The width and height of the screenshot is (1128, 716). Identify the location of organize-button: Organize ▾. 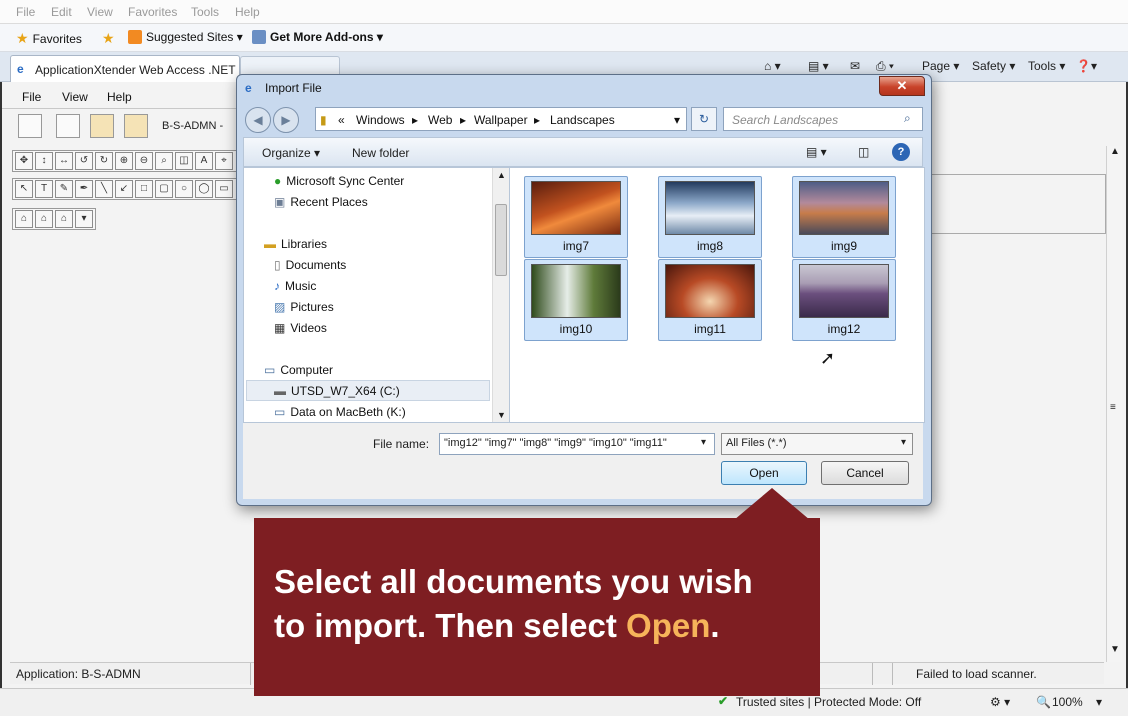
(291, 153).